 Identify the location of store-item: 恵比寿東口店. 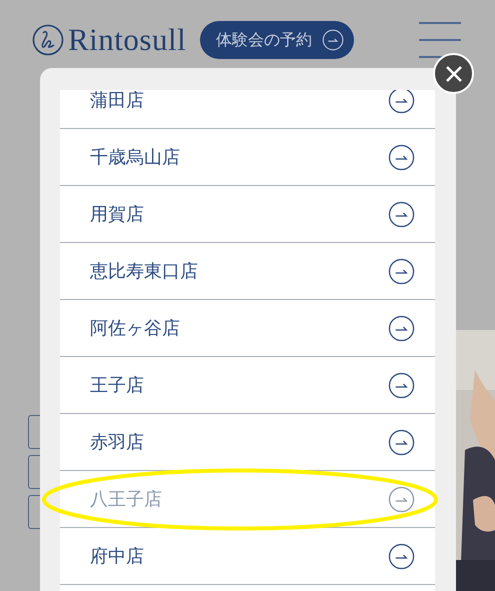
(247, 271).